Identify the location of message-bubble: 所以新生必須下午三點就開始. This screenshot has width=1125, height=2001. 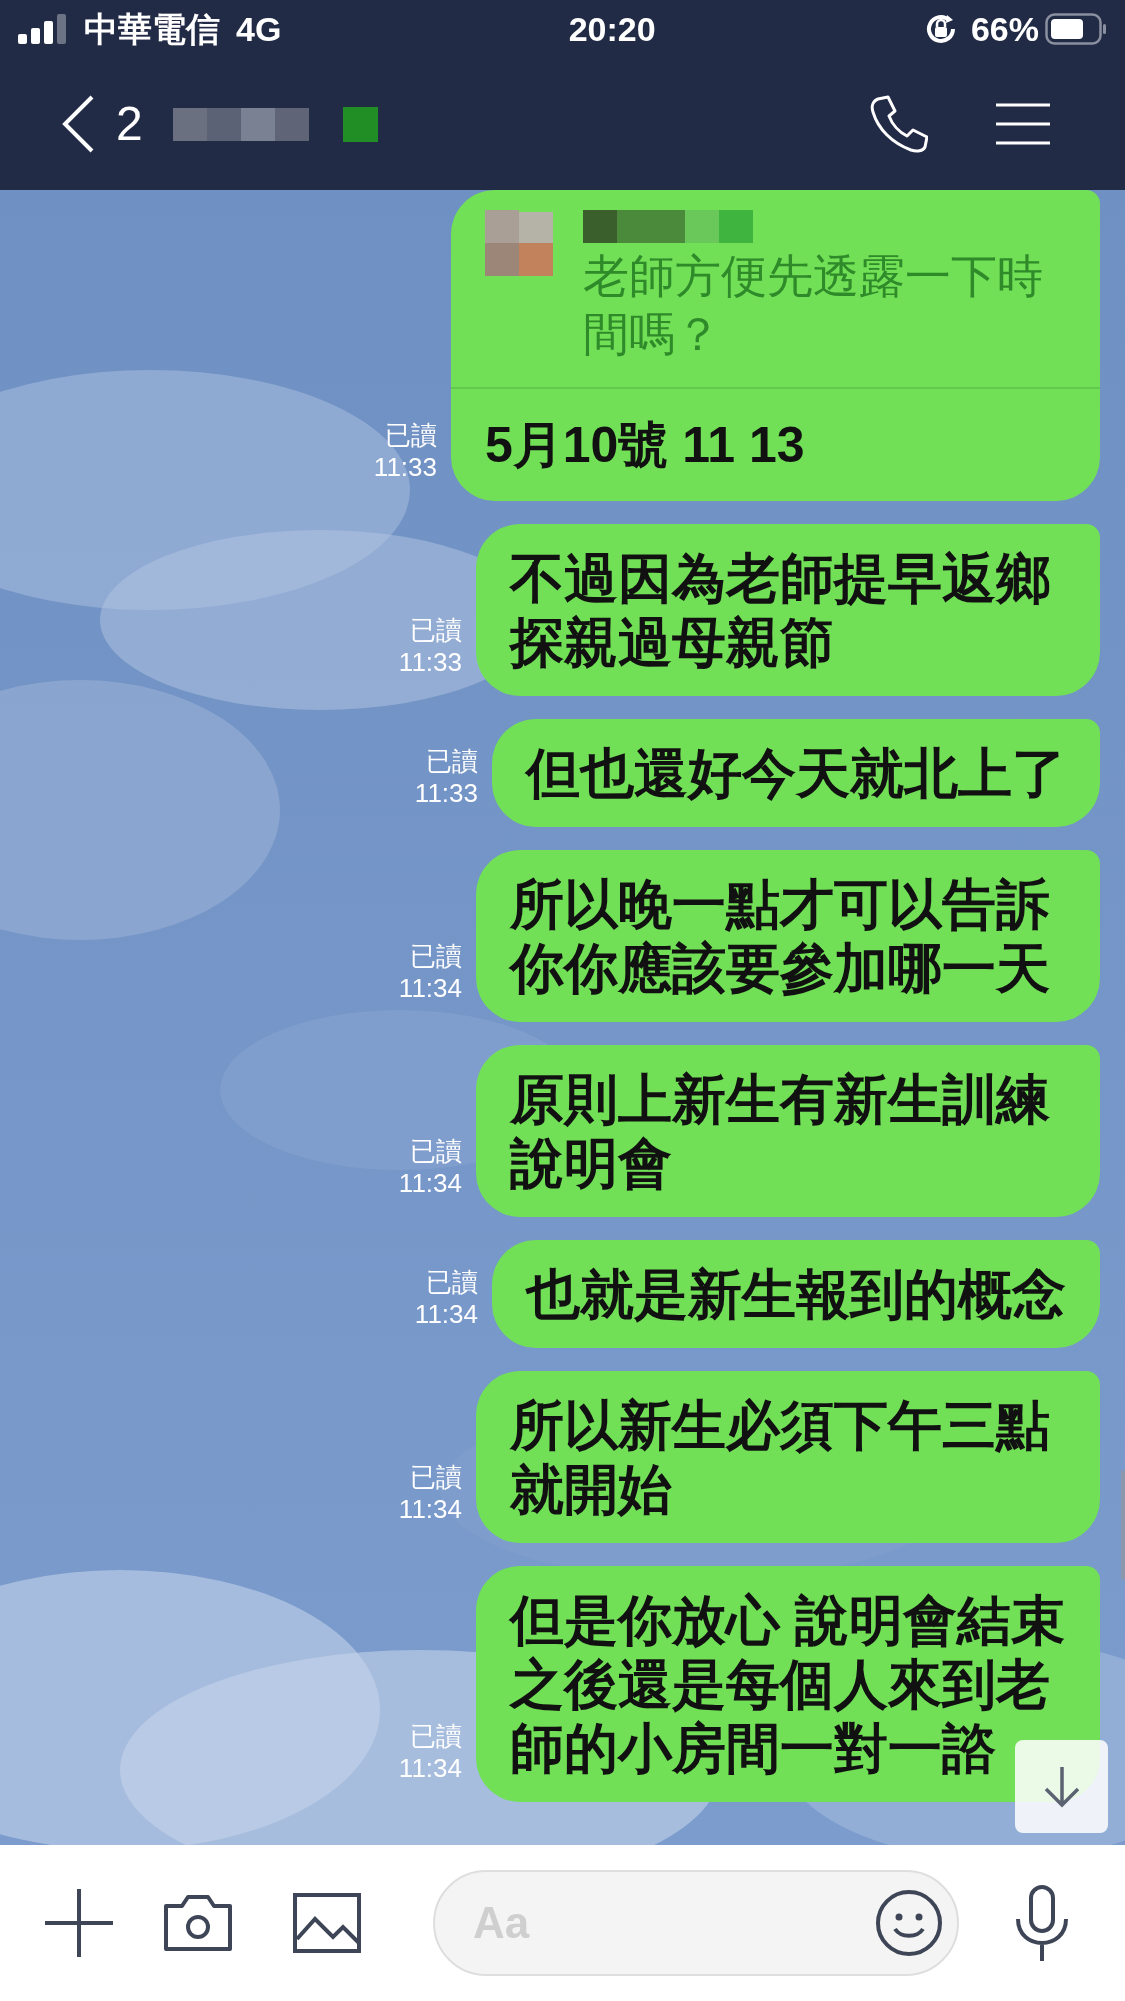
(788, 1457).